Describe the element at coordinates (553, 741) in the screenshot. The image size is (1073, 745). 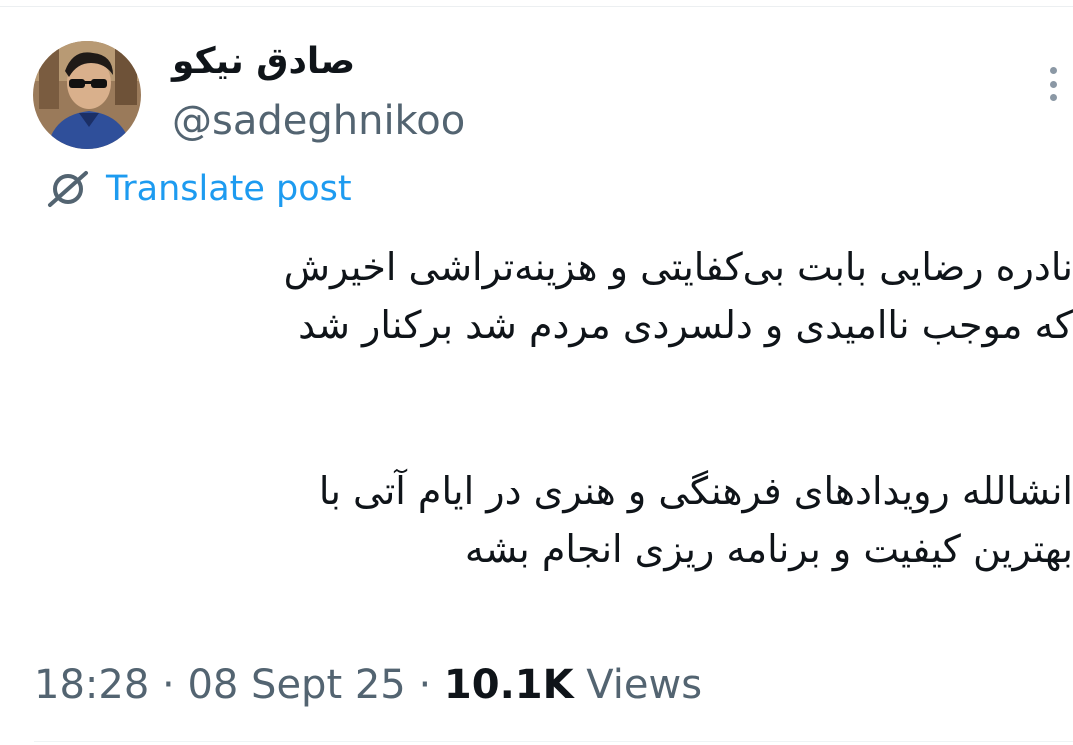
I see `bottom-divider` at that location.